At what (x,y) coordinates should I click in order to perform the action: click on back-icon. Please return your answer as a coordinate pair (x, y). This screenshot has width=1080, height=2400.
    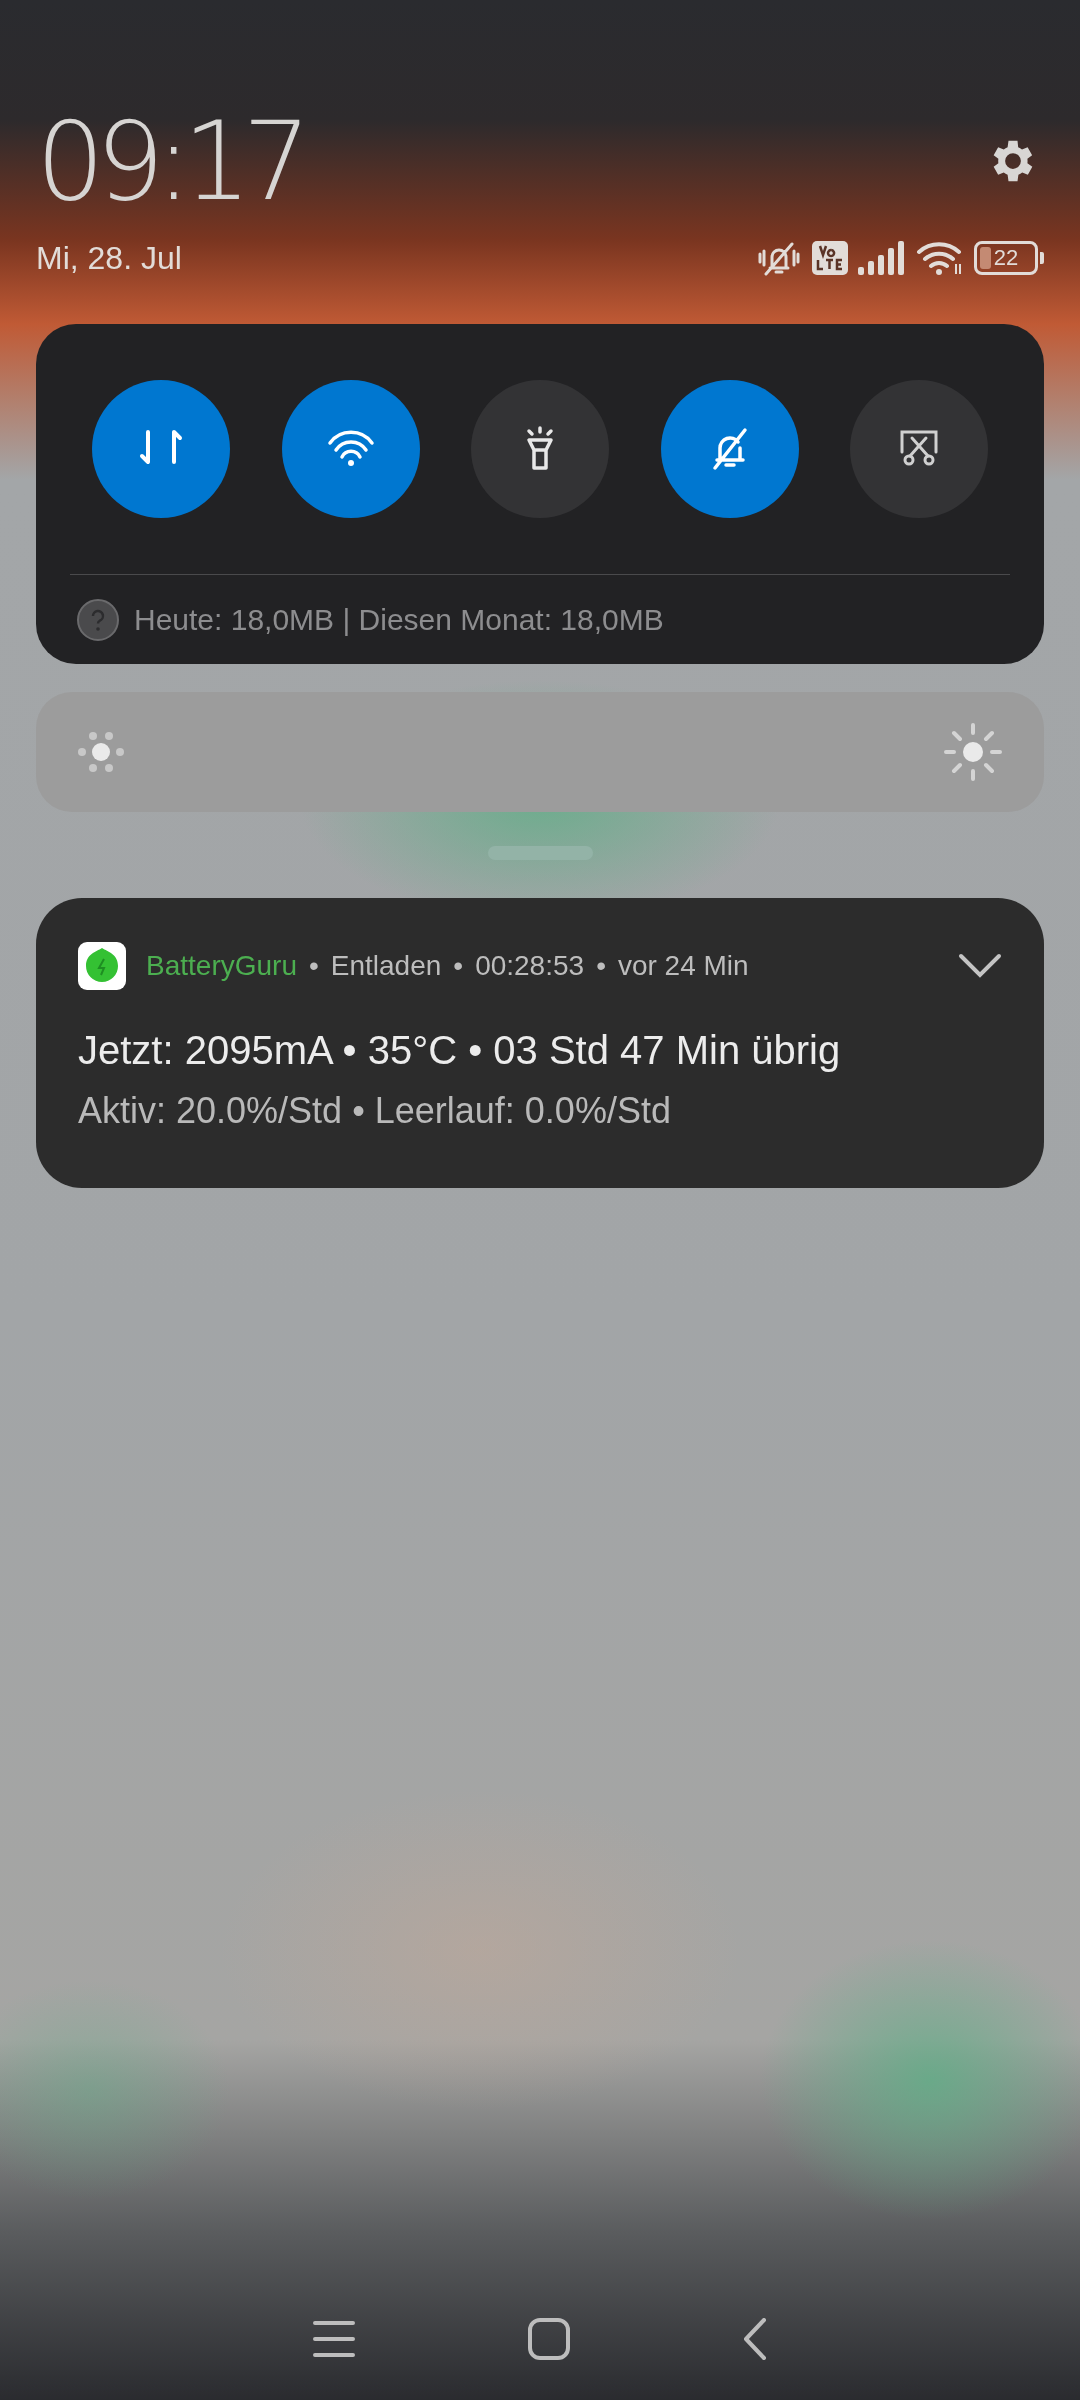
    Looking at the image, I should click on (755, 2339).